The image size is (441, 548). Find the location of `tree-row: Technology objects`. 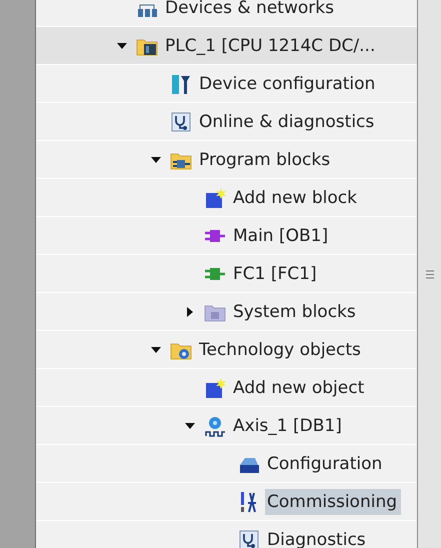

tree-row: Technology objects is located at coordinates (226, 350).